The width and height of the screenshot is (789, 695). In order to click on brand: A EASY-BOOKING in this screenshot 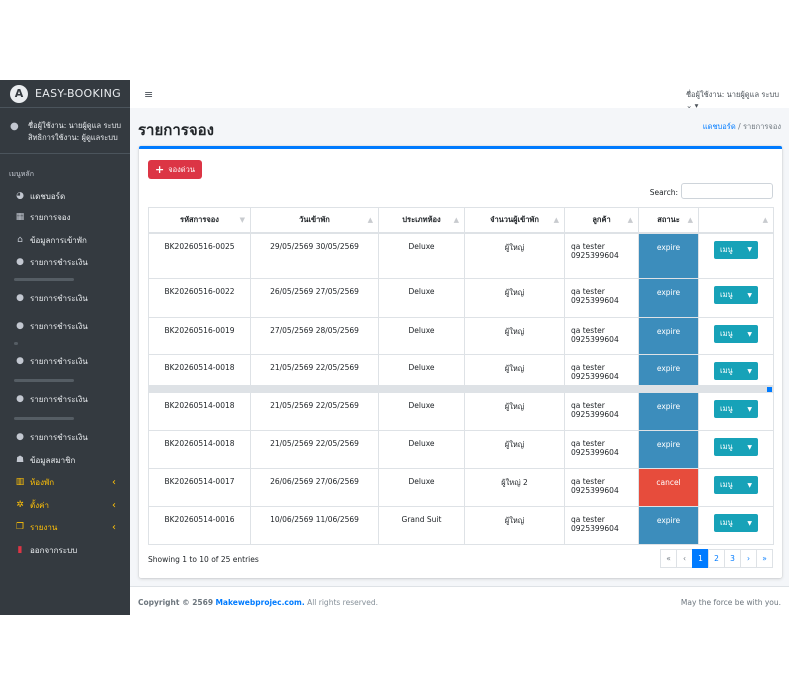, I will do `click(65, 94)`.